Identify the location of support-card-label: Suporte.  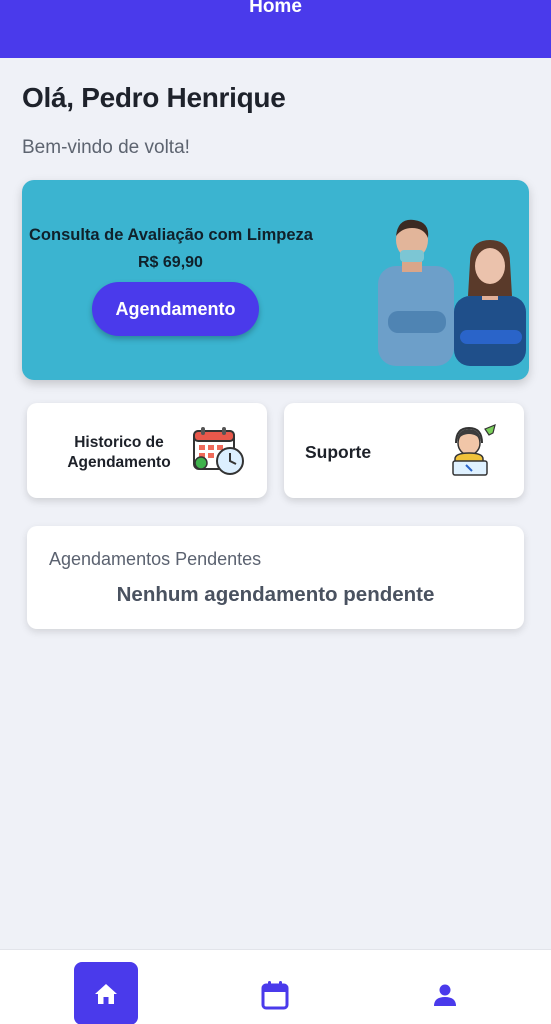
(338, 452).